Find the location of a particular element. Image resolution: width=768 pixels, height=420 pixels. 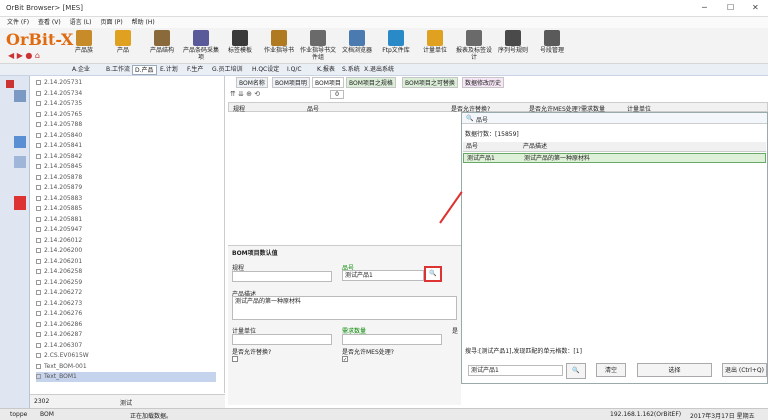

code-lookup-button: 🔍 is located at coordinates (433, 274).